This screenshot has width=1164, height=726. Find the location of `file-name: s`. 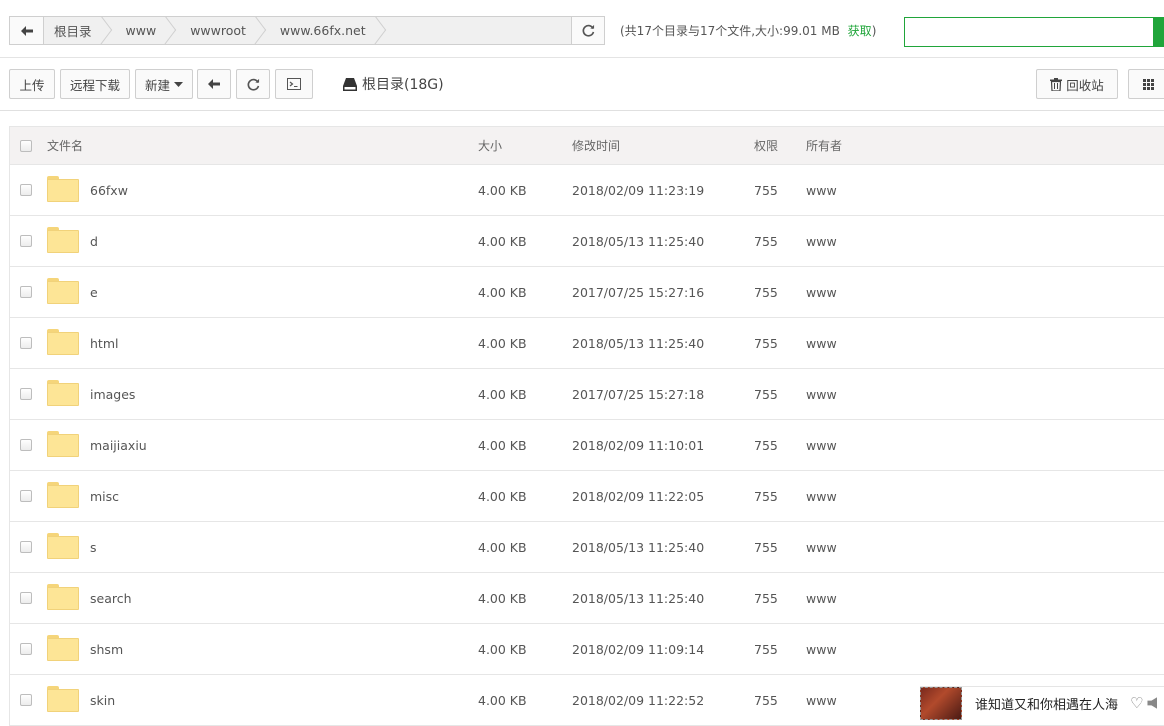

file-name: s is located at coordinates (93, 547).